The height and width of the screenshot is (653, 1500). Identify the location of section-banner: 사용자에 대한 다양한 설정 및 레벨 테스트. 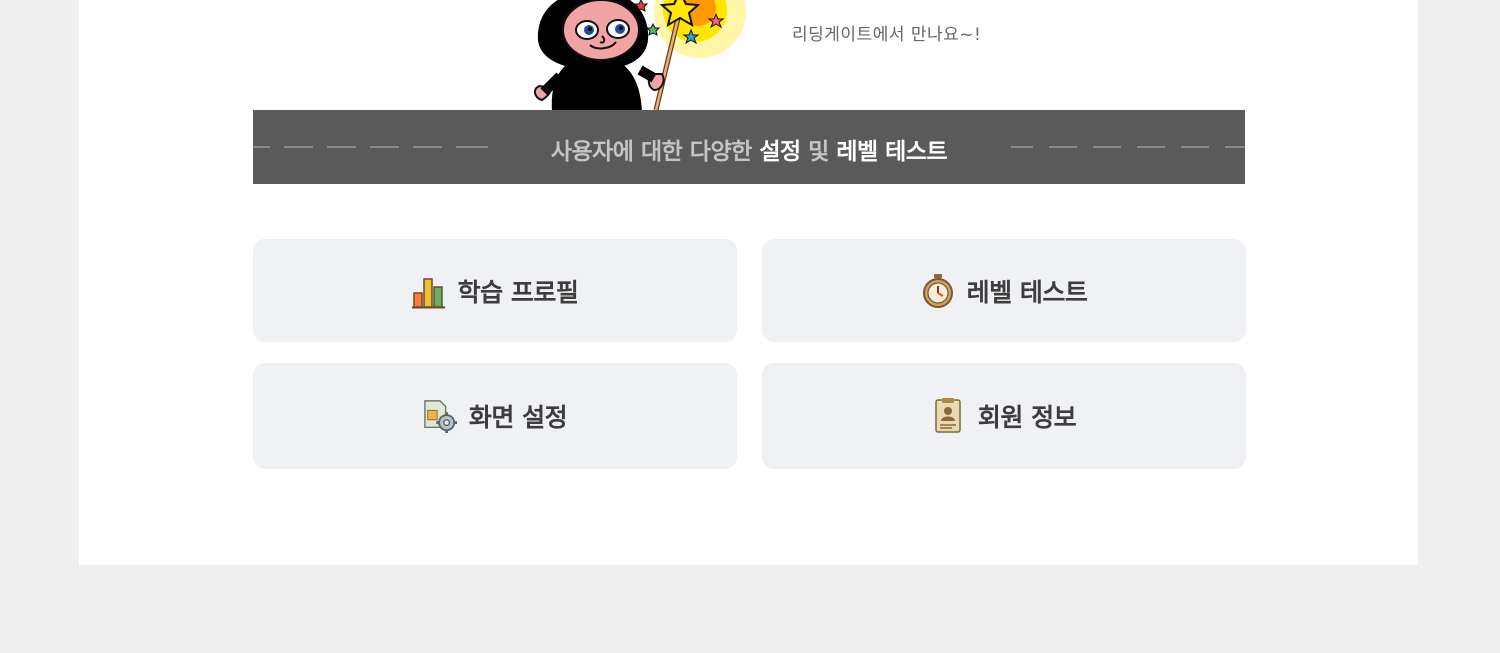
(749, 147).